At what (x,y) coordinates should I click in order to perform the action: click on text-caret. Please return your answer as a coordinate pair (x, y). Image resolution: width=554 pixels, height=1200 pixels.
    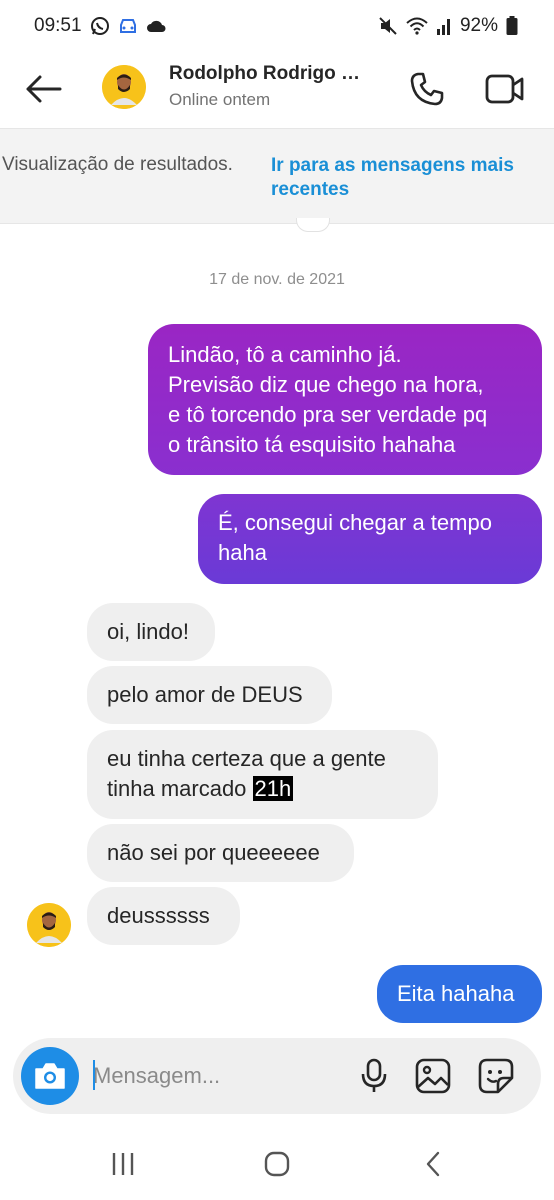
    Looking at the image, I should click on (94, 1075).